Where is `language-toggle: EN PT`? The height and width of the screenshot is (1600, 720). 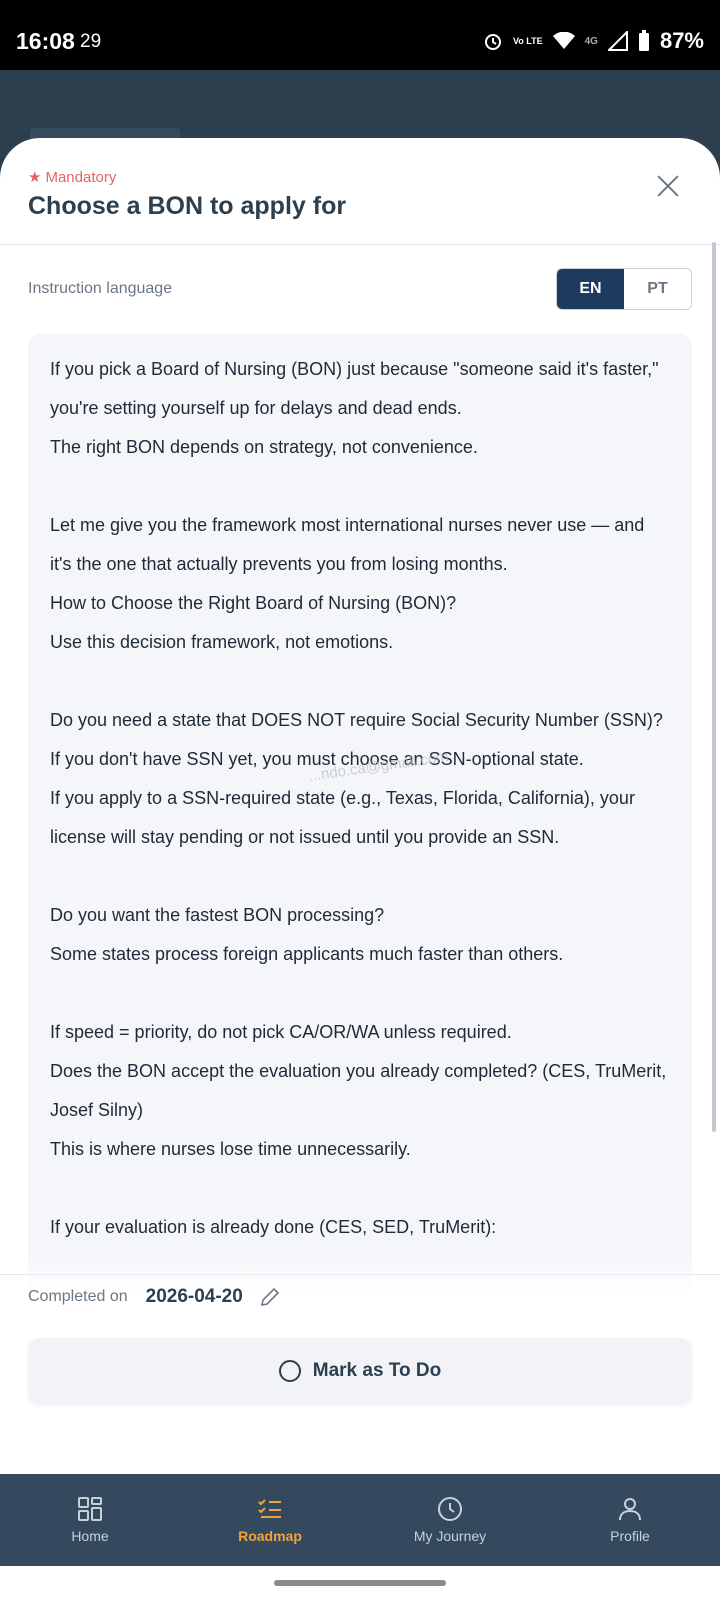
language-toggle: EN PT is located at coordinates (624, 289).